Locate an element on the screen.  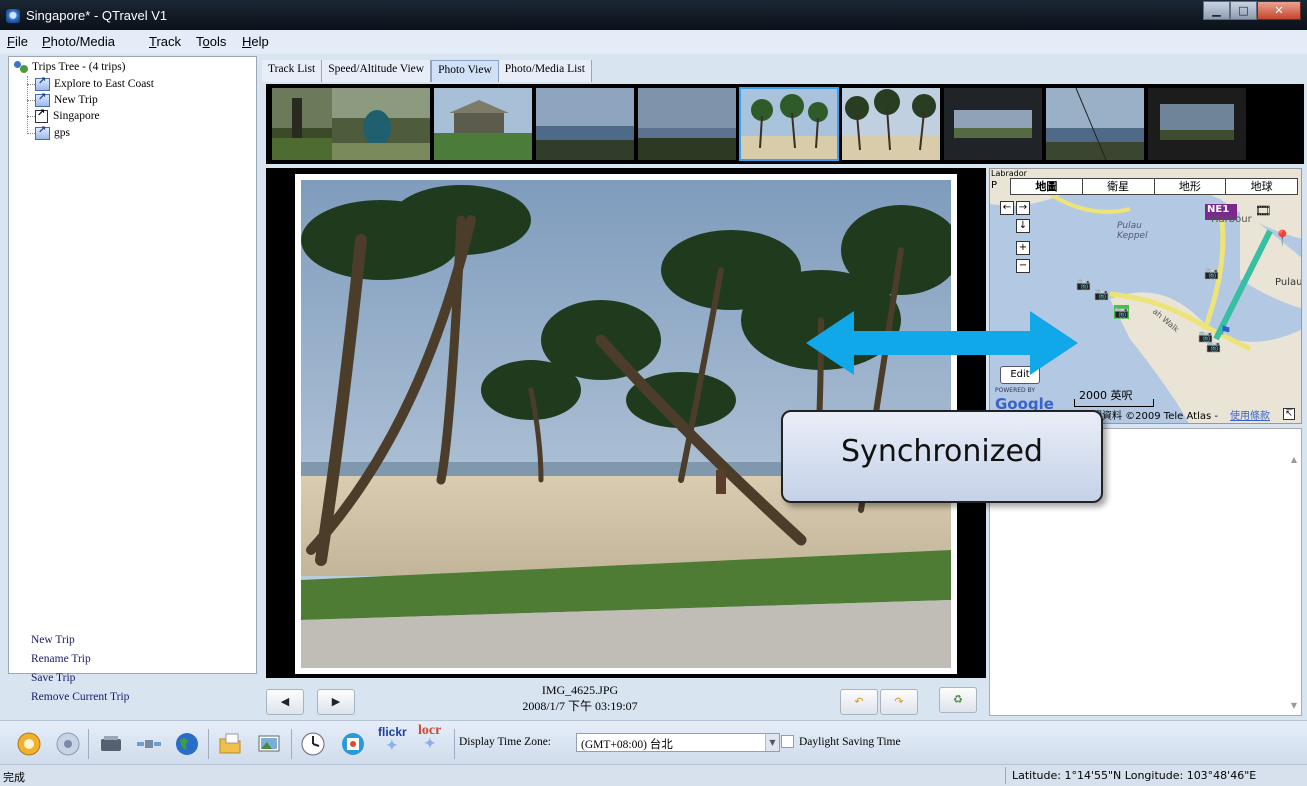
menu-tools: Tools is located at coordinates (211, 41).